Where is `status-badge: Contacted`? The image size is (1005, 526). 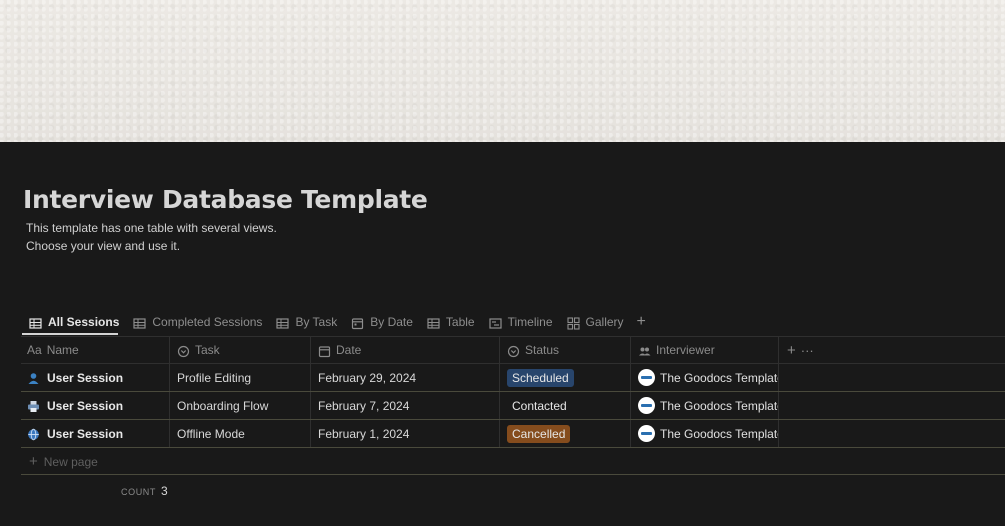 status-badge: Contacted is located at coordinates (539, 405).